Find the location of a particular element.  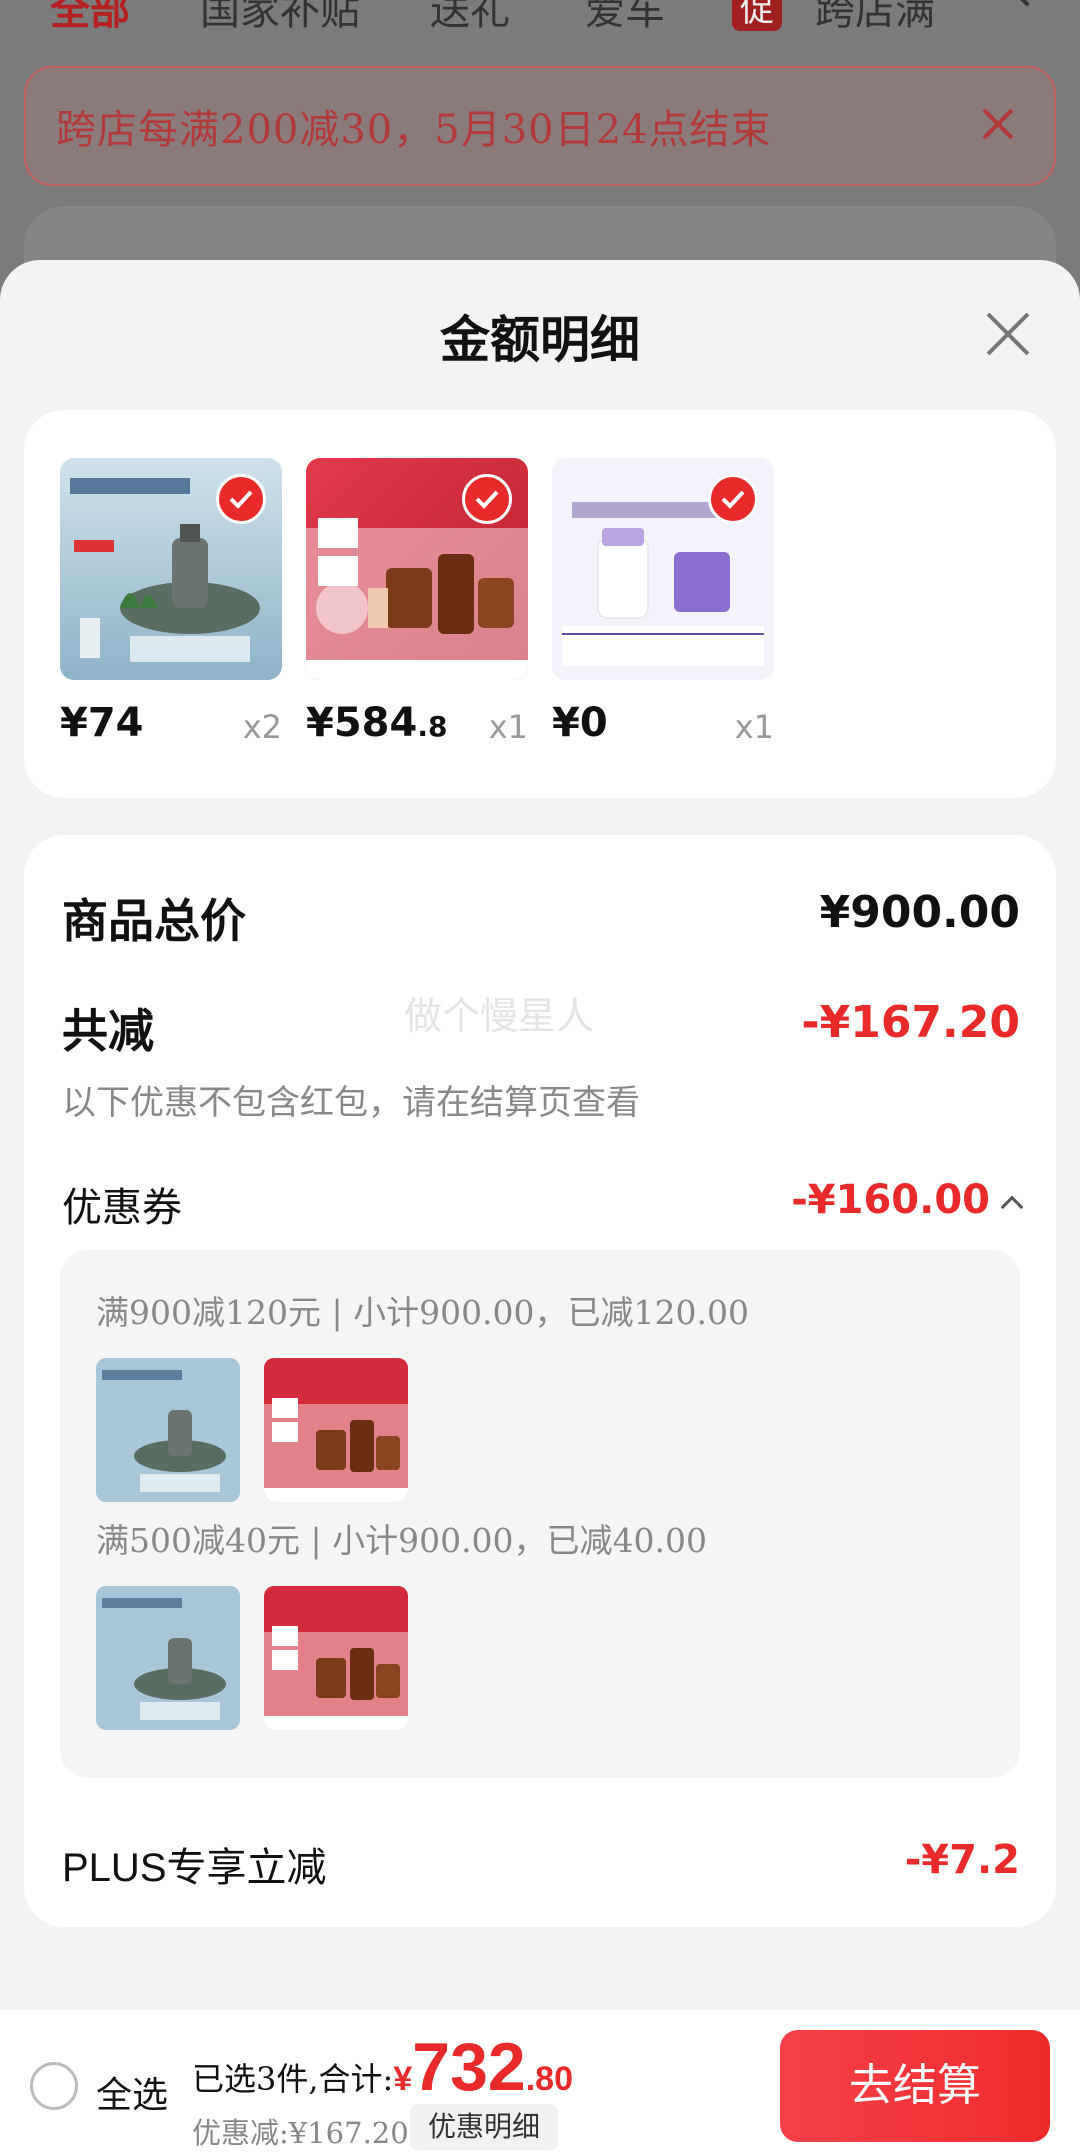

plus-discount-value: -¥7.2 is located at coordinates (962, 1860).